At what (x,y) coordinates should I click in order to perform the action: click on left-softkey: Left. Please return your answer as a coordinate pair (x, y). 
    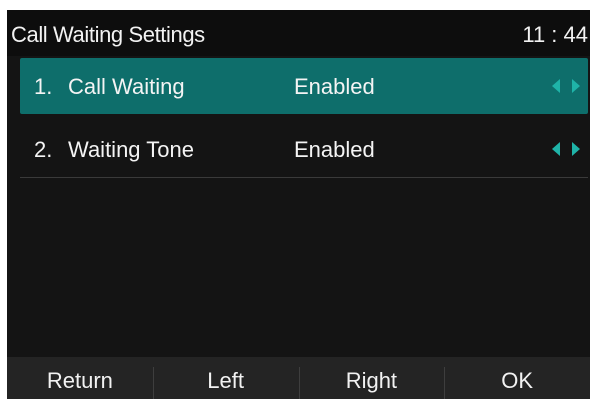
    Looking at the image, I should click on (225, 378).